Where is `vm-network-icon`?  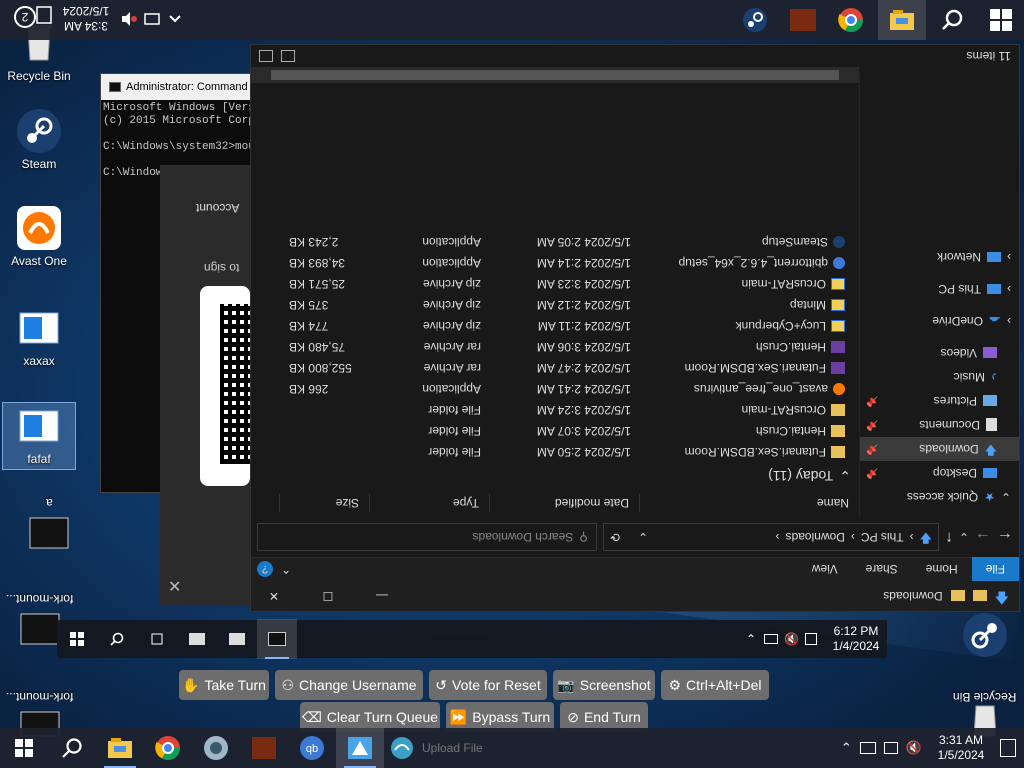 vm-network-icon is located at coordinates (771, 639).